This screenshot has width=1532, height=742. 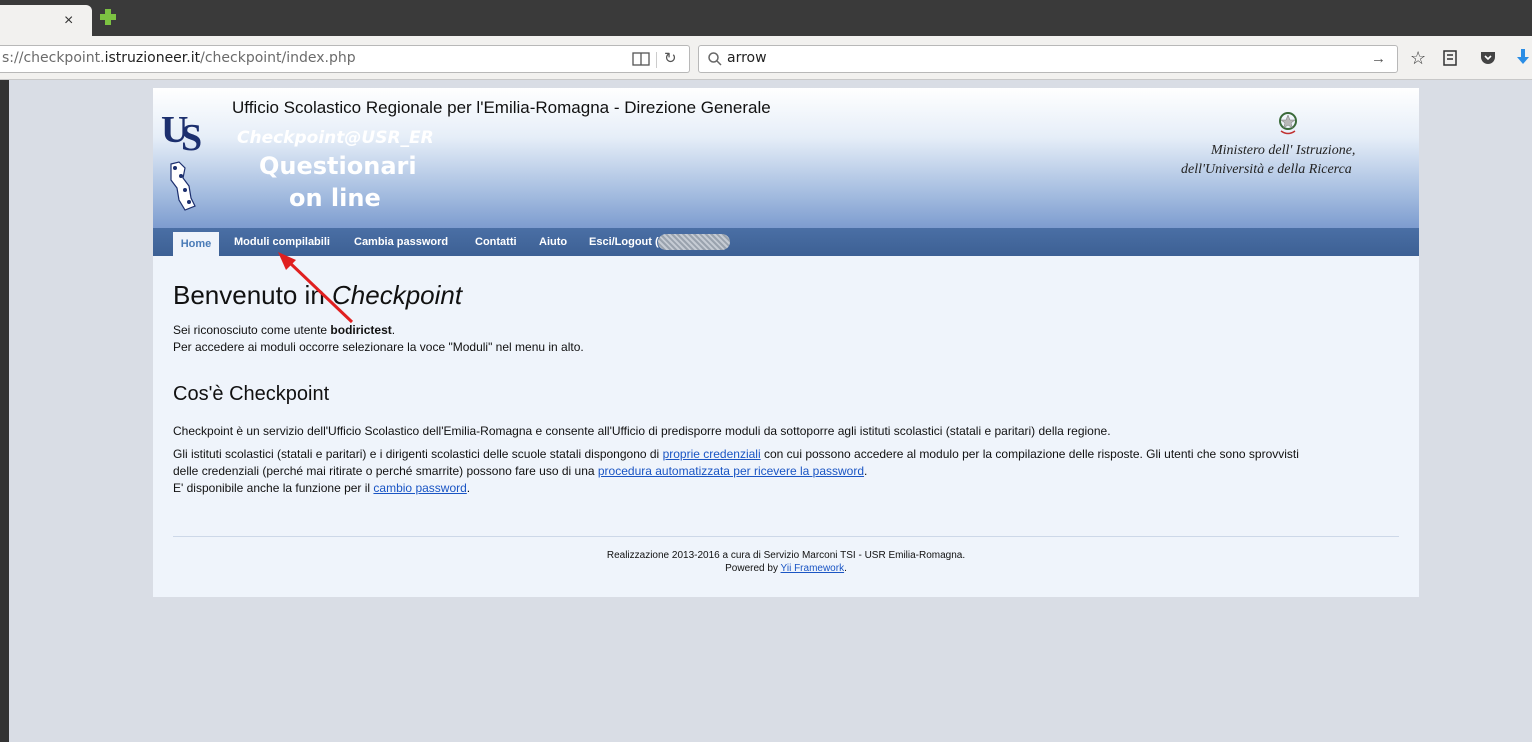 What do you see at coordinates (712, 454) in the screenshot?
I see `credentials-link: proprie credenziali` at bounding box center [712, 454].